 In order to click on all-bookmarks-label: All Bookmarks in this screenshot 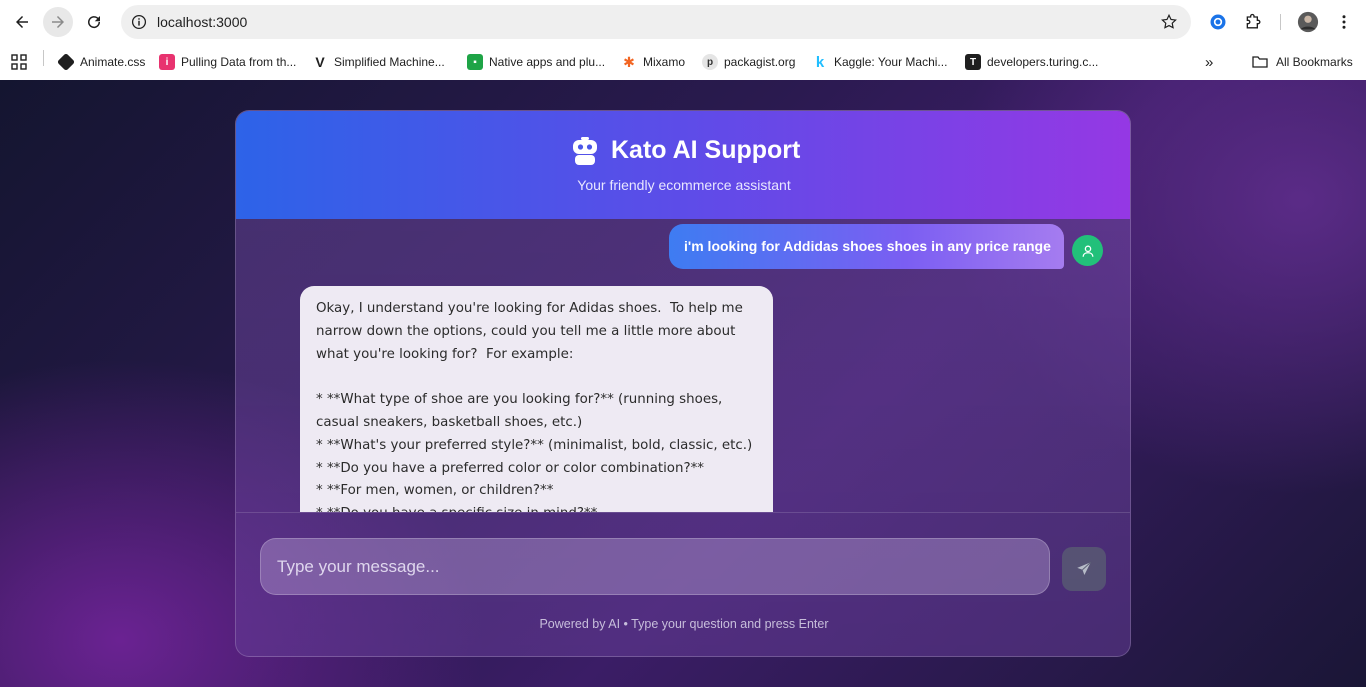, I will do `click(1314, 62)`.